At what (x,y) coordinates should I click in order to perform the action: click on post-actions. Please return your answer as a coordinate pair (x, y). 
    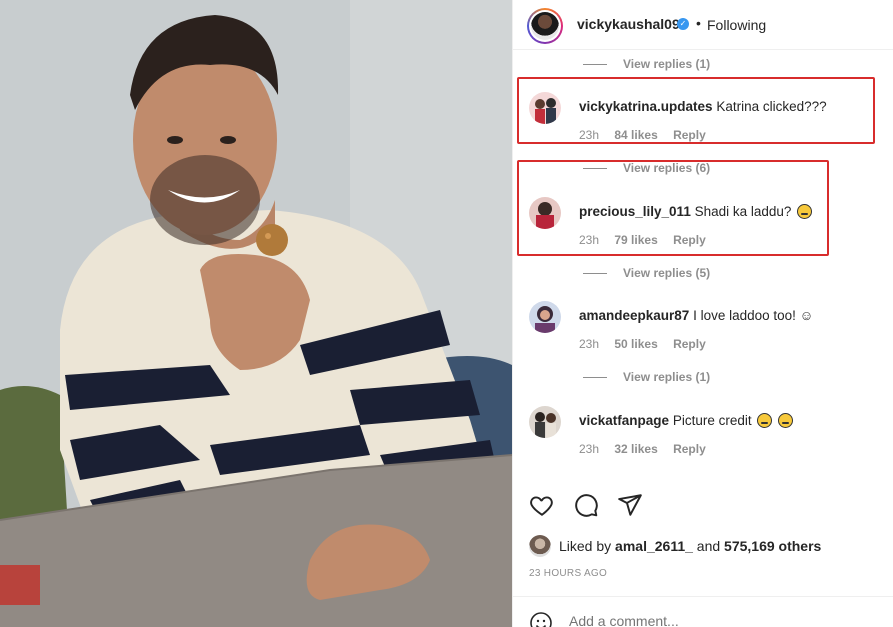
    Looking at the image, I should click on (586, 505).